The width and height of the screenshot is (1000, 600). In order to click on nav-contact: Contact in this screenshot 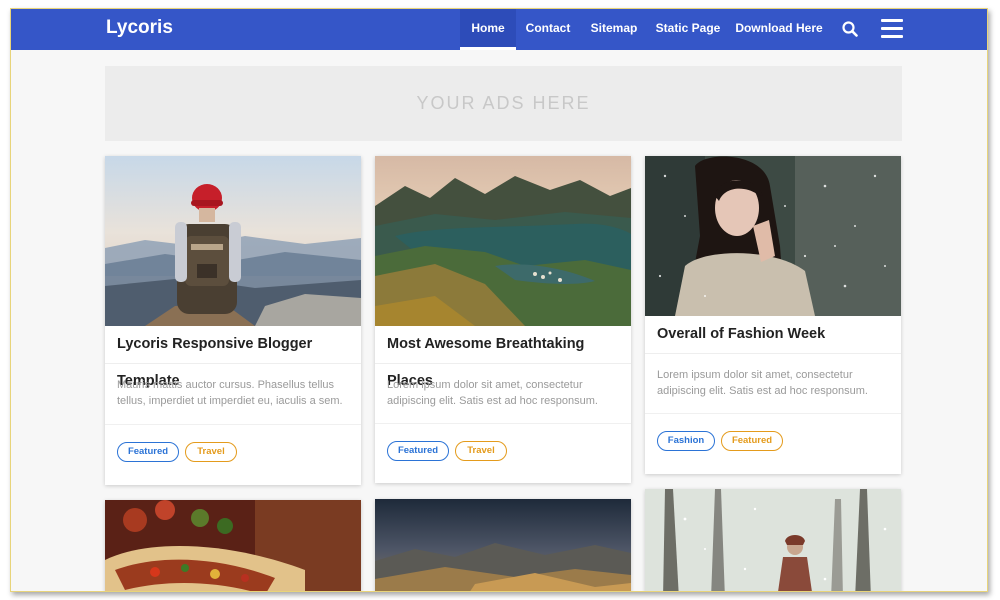, I will do `click(548, 29)`.